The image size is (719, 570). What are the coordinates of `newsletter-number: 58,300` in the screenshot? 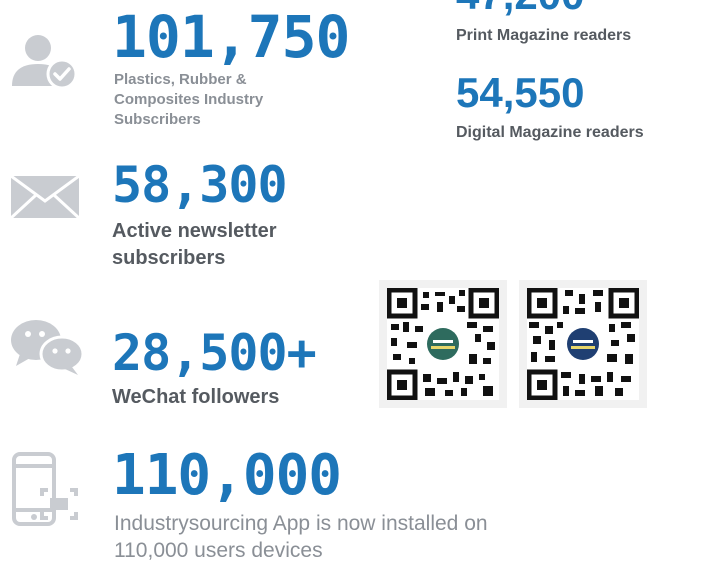 It's located at (200, 185).